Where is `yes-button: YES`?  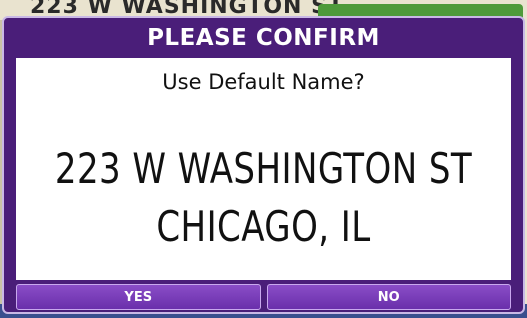 yes-button: YES is located at coordinates (138, 297).